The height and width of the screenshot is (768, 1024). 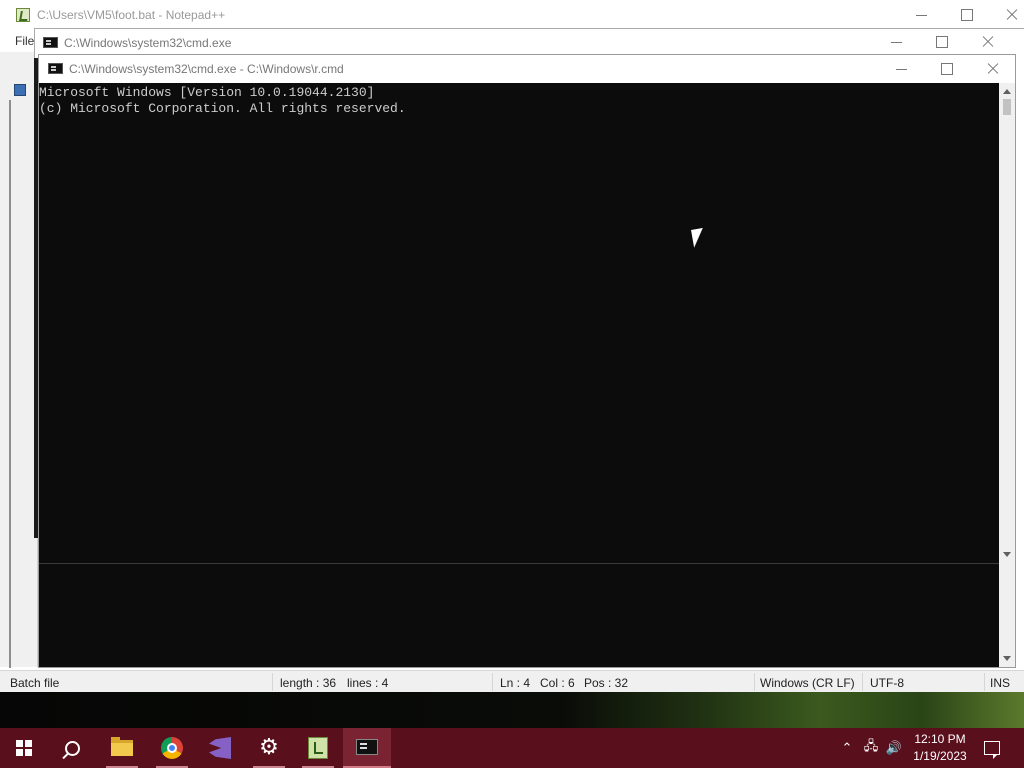 I want to click on notepadpp-taskbar-button, so click(x=318, y=748).